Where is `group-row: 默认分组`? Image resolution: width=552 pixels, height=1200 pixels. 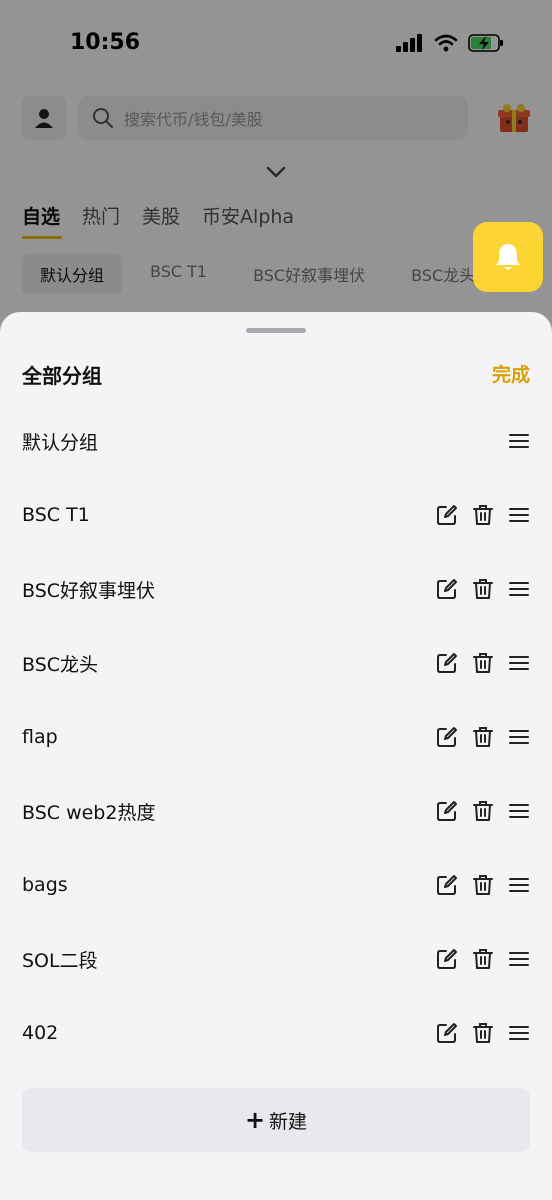
group-row: 默认分组 is located at coordinates (276, 441).